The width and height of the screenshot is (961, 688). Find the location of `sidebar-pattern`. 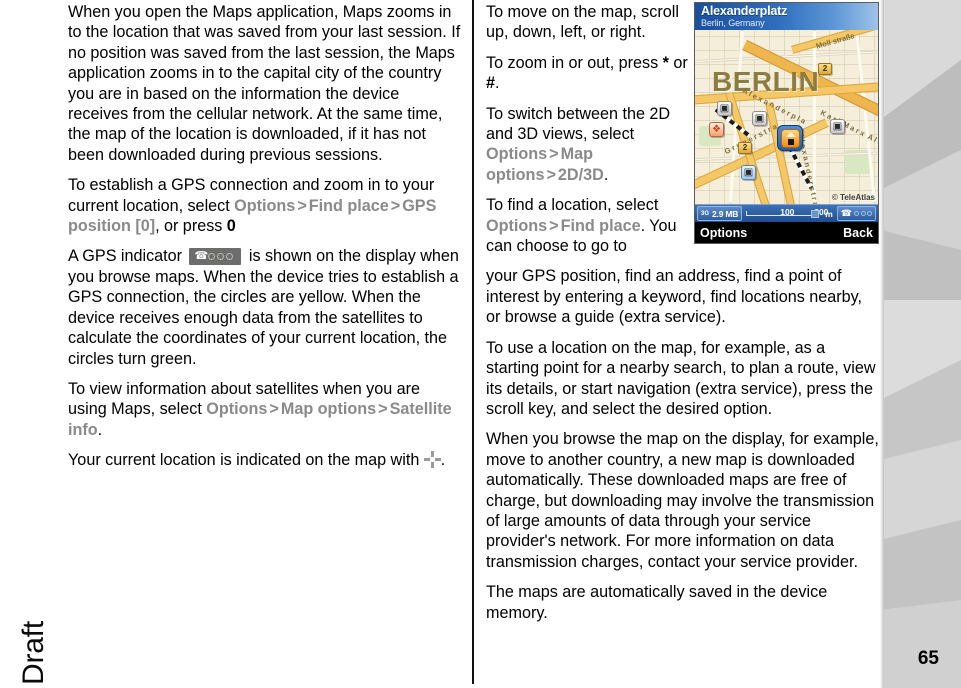

sidebar-pattern is located at coordinates (920, 344).